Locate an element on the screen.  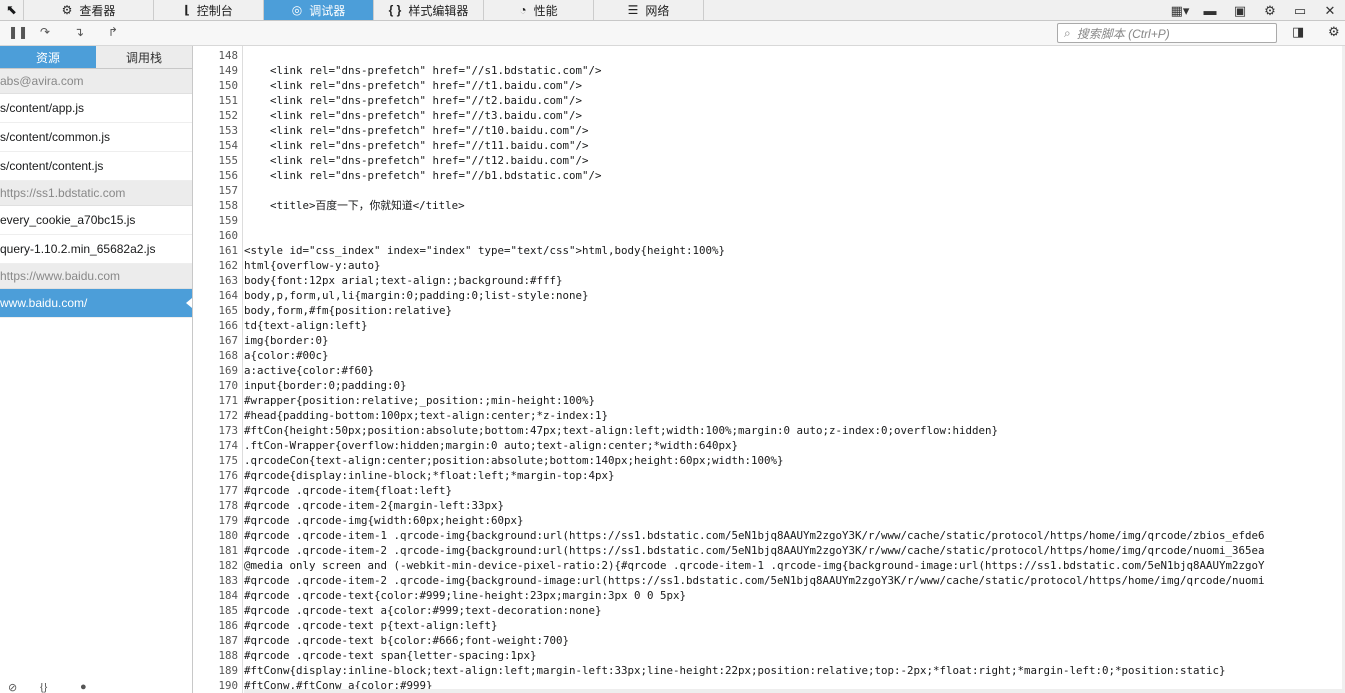
line-number: 186 is located at coordinates (215, 625).